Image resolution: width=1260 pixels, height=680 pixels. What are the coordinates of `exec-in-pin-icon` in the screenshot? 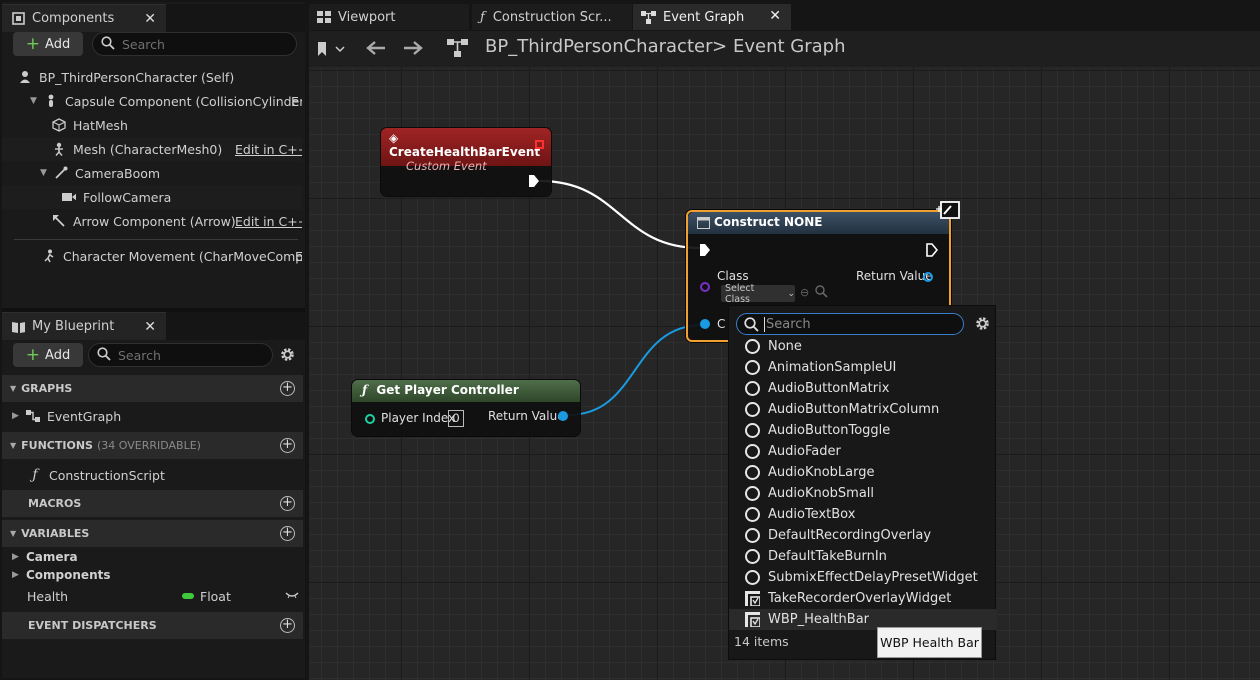 It's located at (705, 251).